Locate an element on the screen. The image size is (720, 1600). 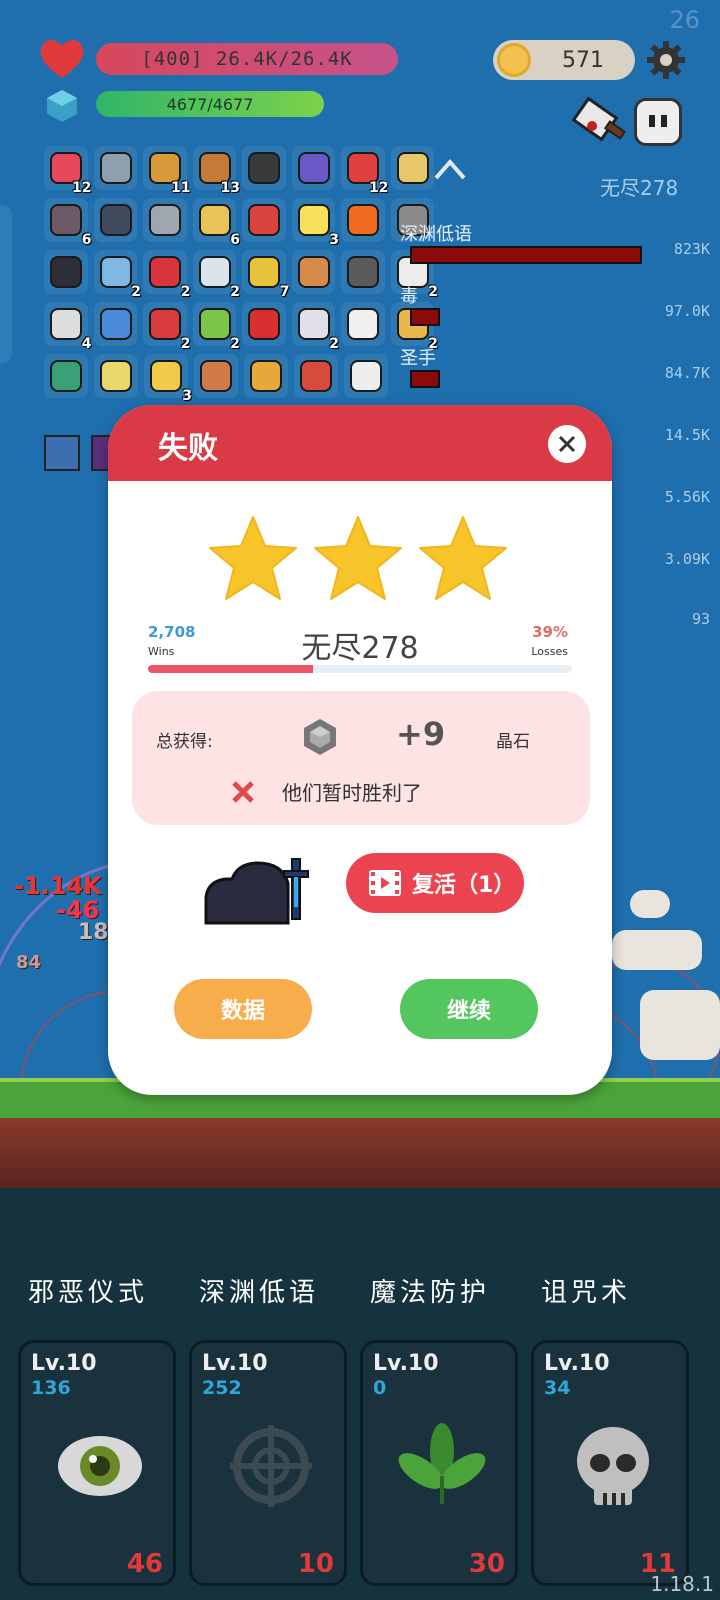
damage-row: 圣手 84.7K is located at coordinates (555, 373).